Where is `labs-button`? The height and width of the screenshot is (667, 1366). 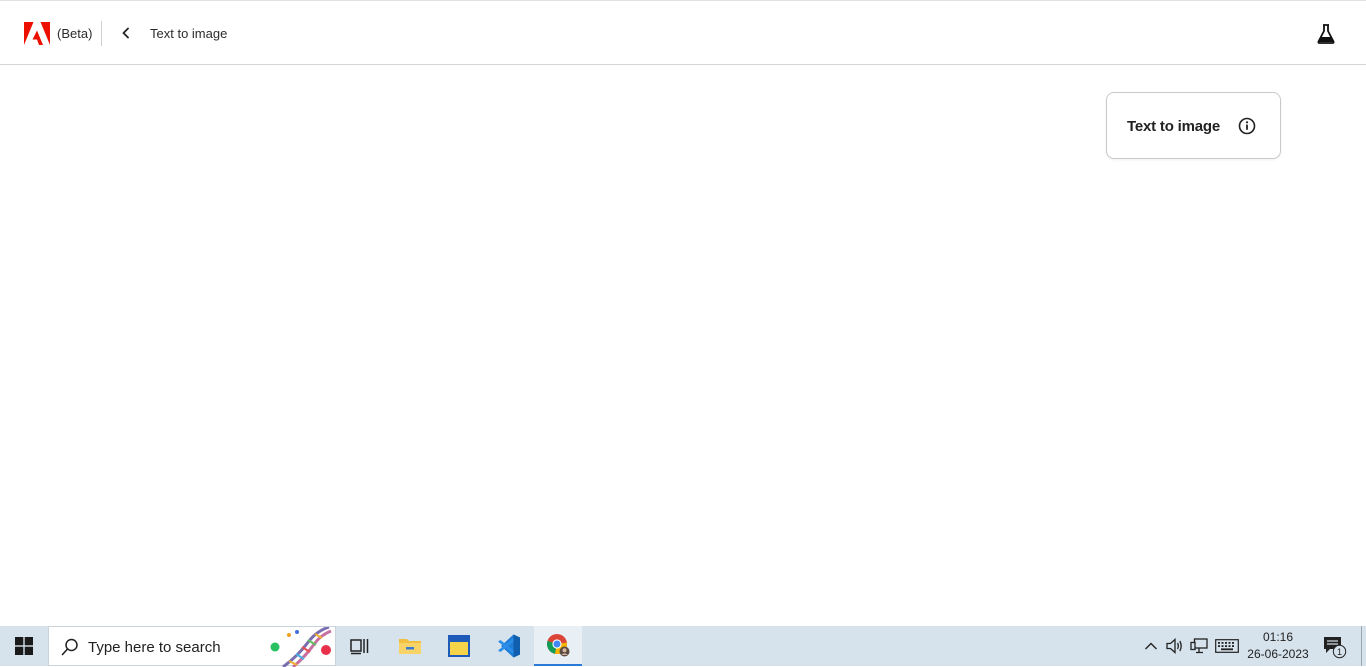
labs-button is located at coordinates (1326, 34).